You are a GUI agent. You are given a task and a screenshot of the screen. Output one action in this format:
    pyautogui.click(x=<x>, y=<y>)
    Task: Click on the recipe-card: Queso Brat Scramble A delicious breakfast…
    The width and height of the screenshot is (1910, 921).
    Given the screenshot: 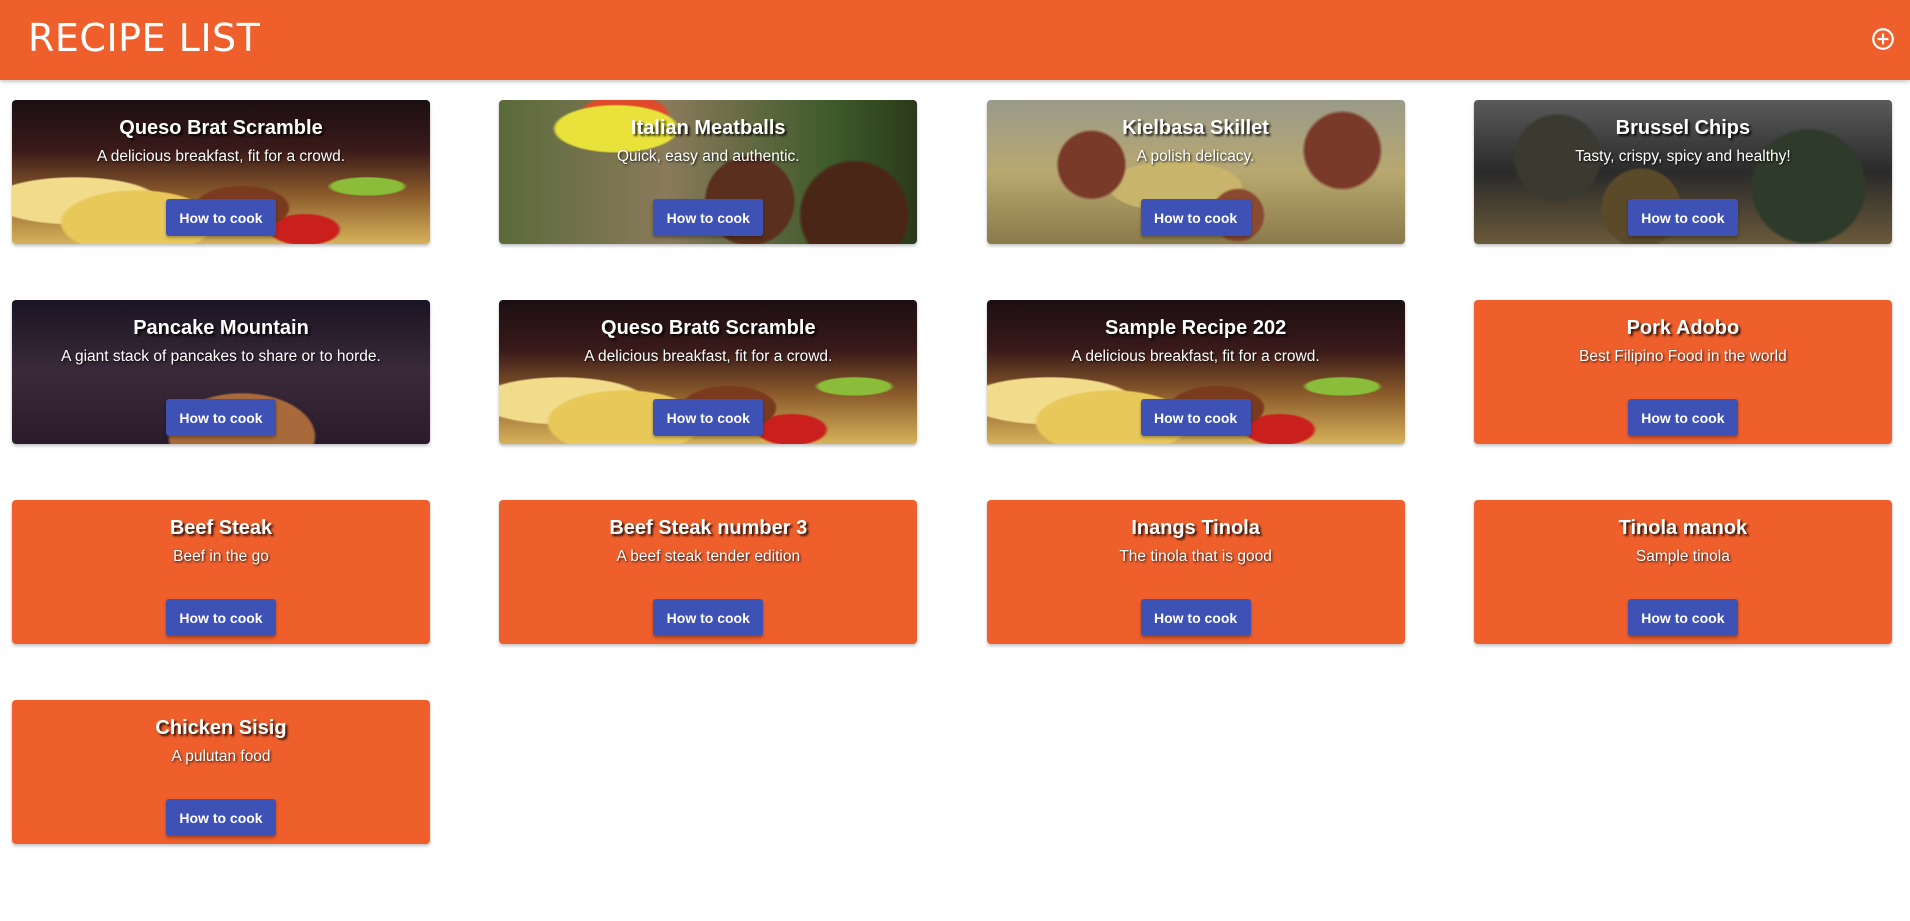 What is the action you would take?
    pyautogui.click(x=221, y=172)
    